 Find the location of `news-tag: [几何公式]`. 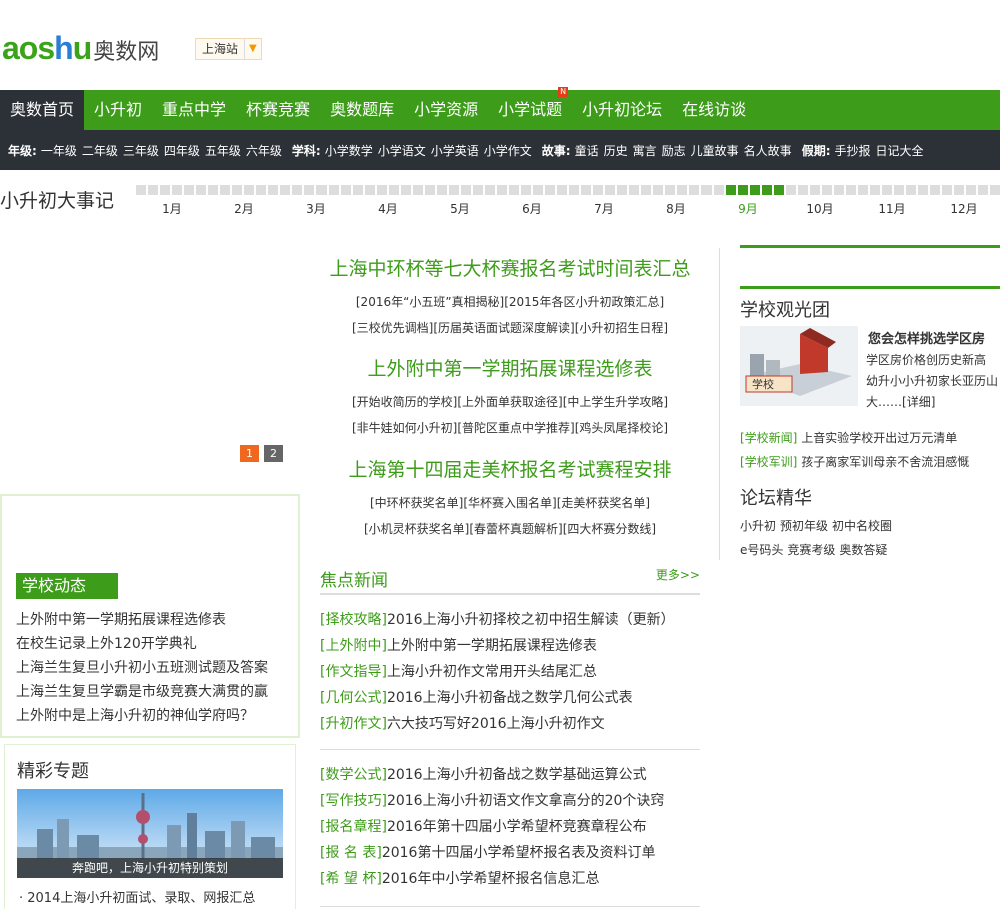

news-tag: [几何公式] is located at coordinates (353, 698).